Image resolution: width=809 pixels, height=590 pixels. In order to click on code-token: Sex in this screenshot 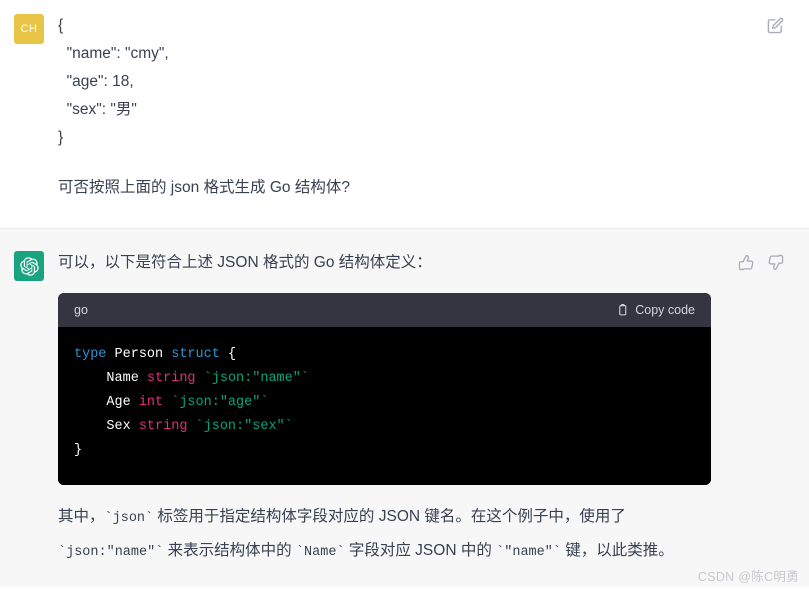, I will do `click(106, 426)`.